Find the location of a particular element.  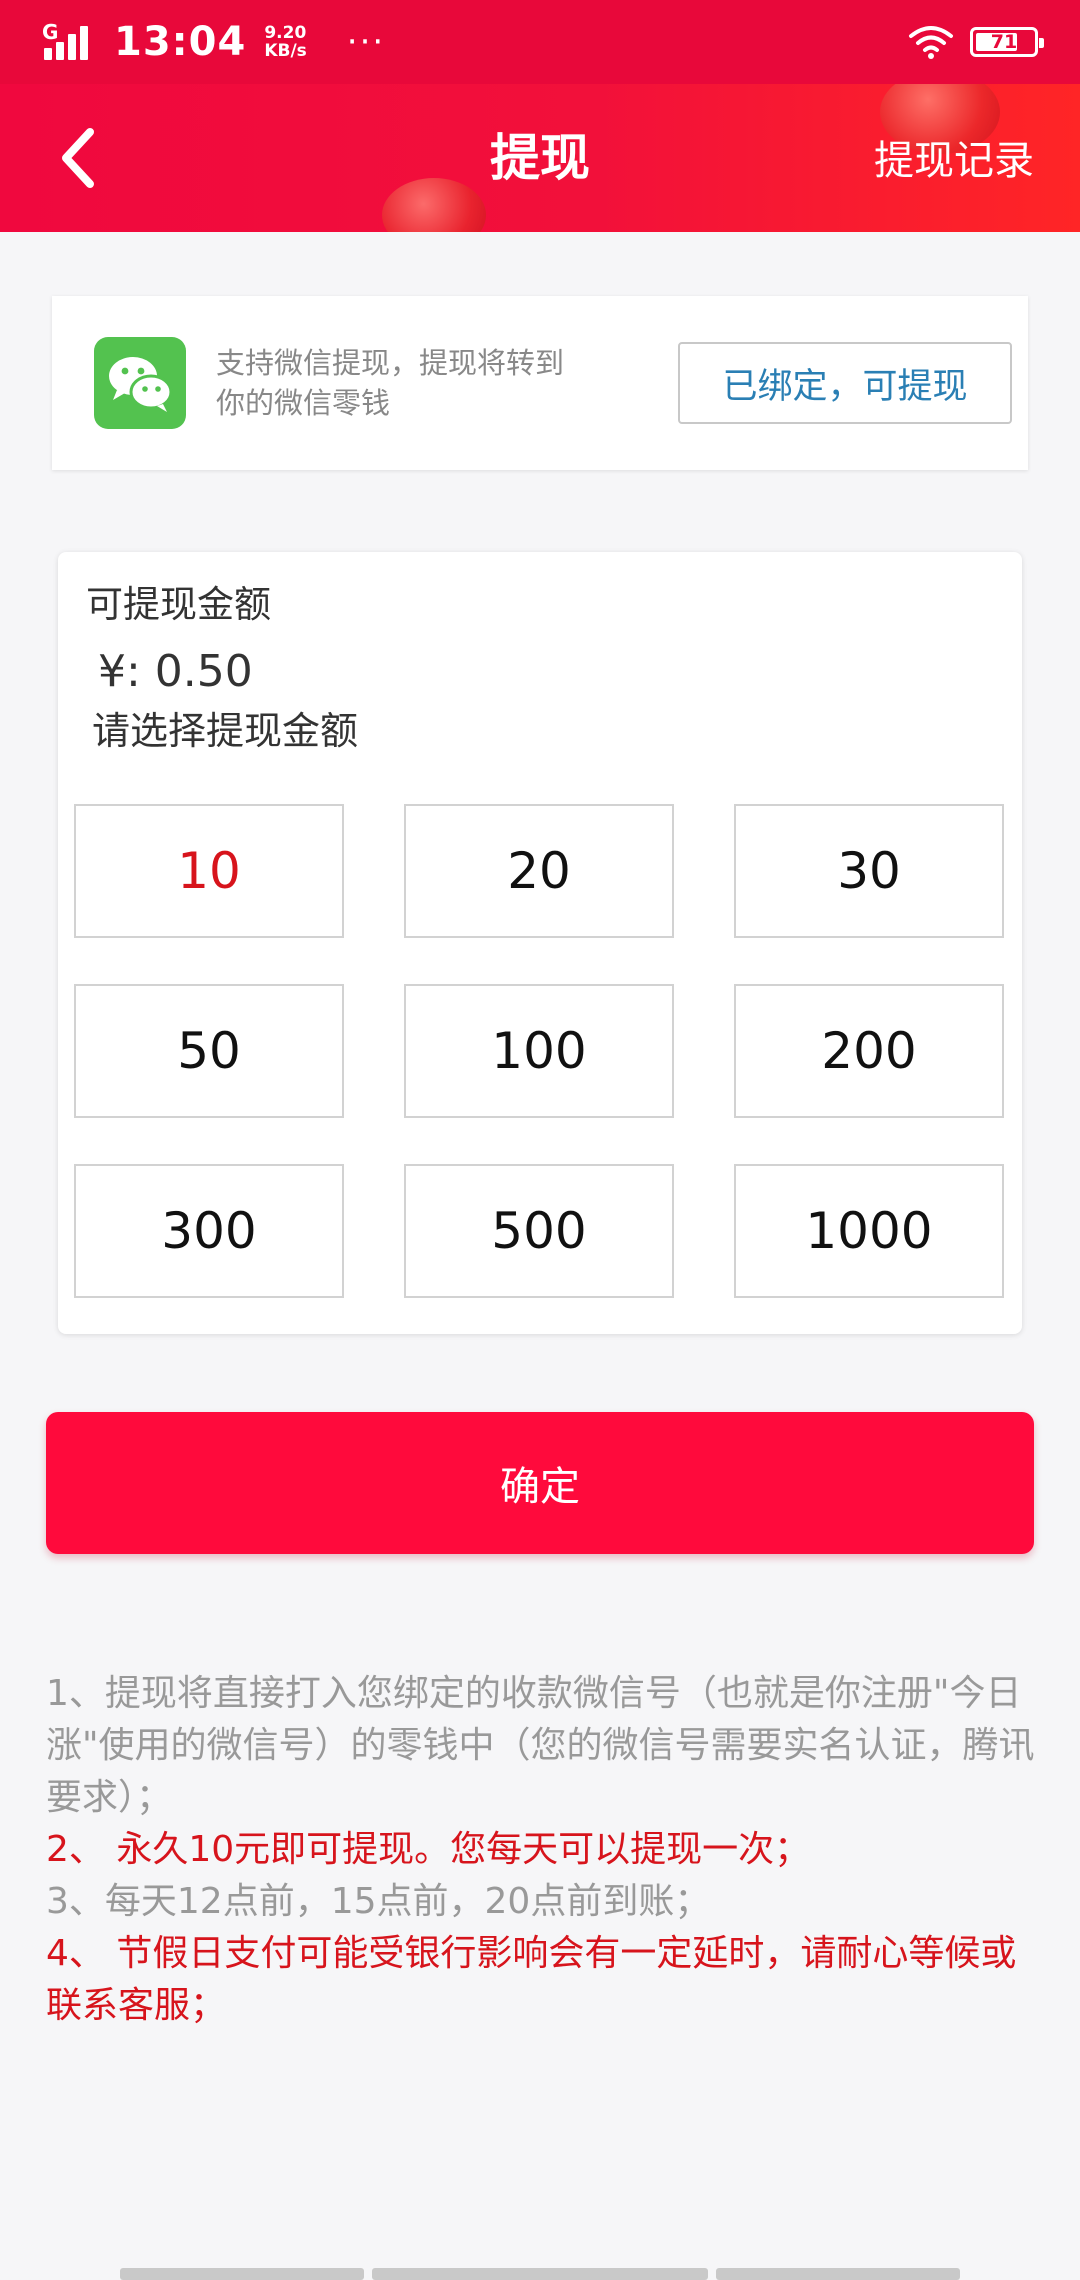

available-balance: ¥: 0.50 is located at coordinates (175, 671).